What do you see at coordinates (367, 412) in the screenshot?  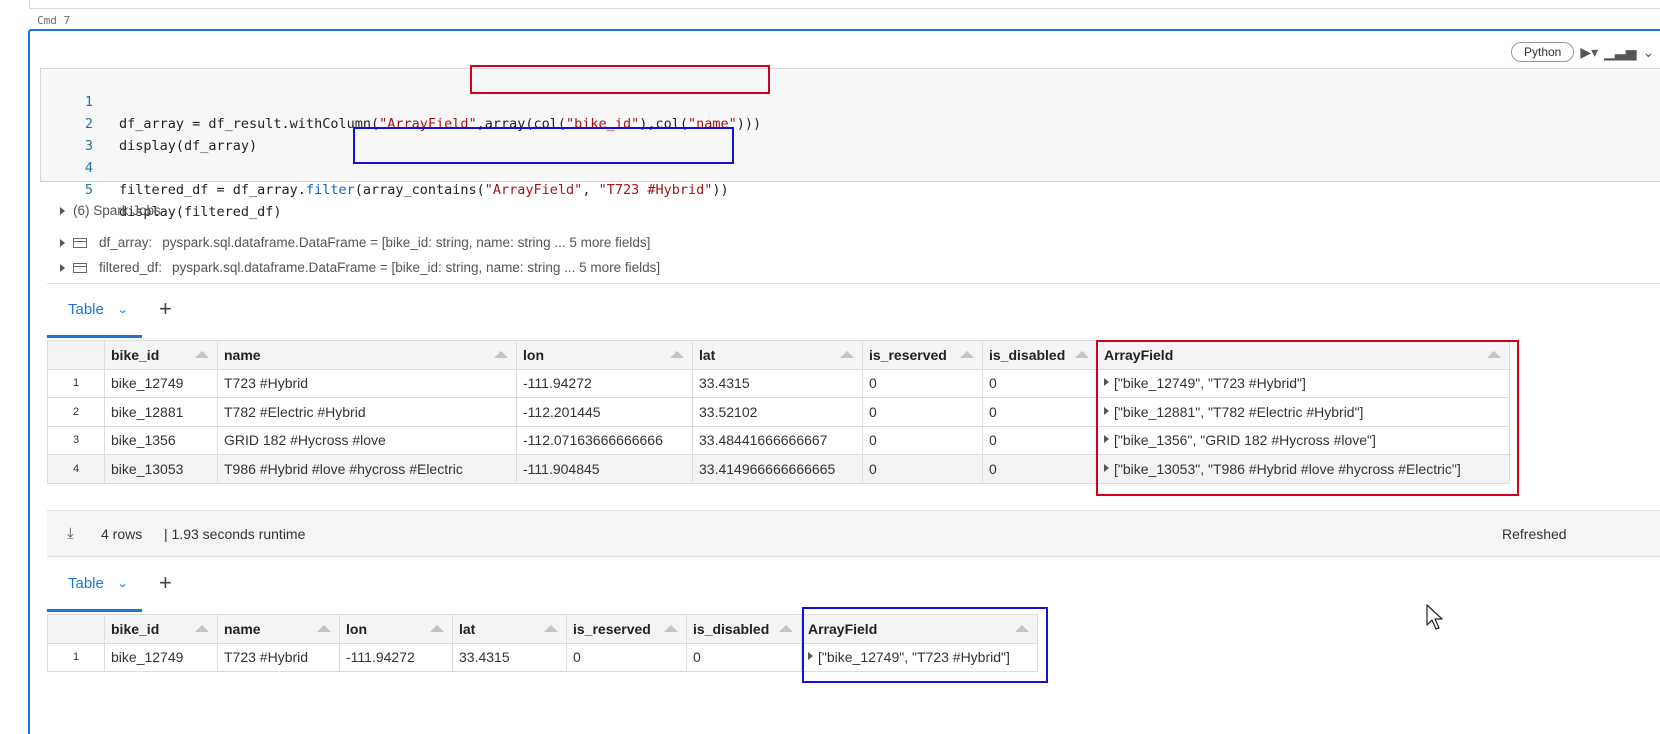 I see `cell-name: T782 #Electric #Hybrid` at bounding box center [367, 412].